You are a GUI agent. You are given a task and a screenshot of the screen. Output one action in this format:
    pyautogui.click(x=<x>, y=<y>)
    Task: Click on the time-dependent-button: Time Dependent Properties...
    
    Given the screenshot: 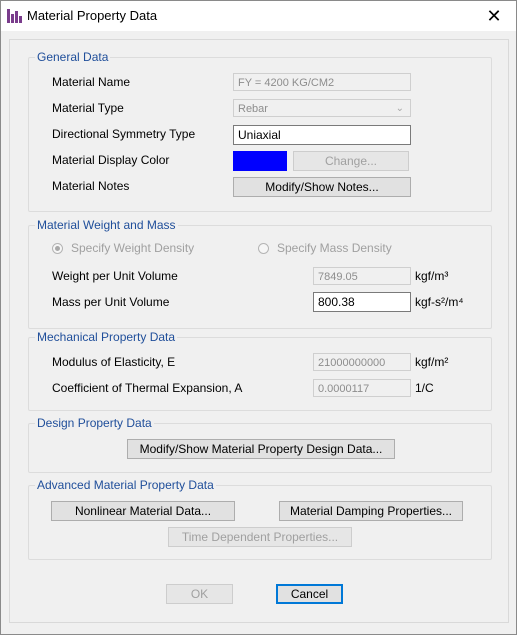 What is the action you would take?
    pyautogui.click(x=260, y=537)
    